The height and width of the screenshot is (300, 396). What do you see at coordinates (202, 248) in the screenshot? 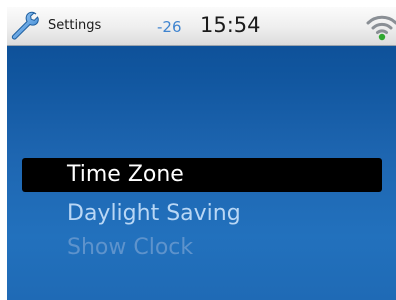
I see `menu-item-show-clock: Show Clock` at bounding box center [202, 248].